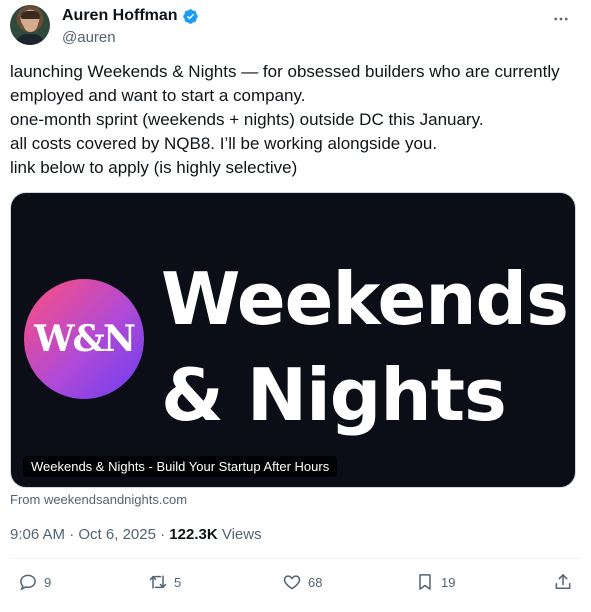 This screenshot has width=591, height=612. What do you see at coordinates (561, 19) in the screenshot?
I see `more-horizontal-icon` at bounding box center [561, 19].